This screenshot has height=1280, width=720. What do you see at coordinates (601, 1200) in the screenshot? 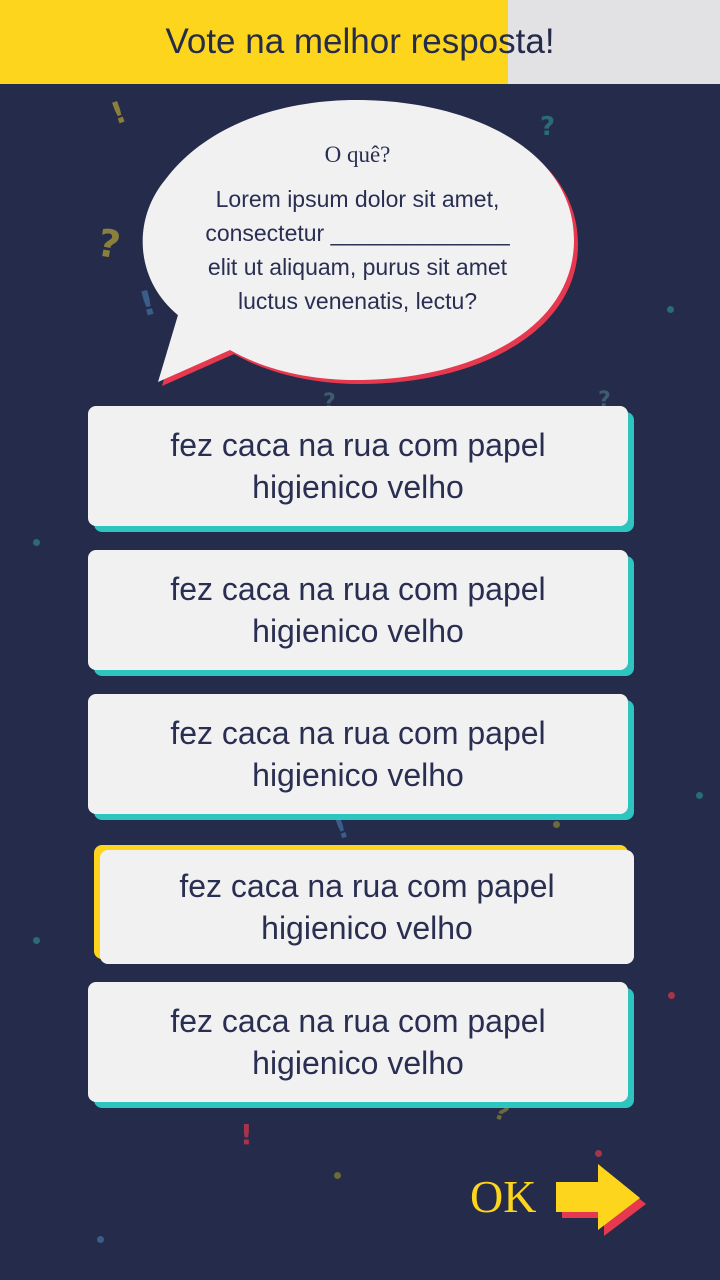
I see `right-arrow-icon` at bounding box center [601, 1200].